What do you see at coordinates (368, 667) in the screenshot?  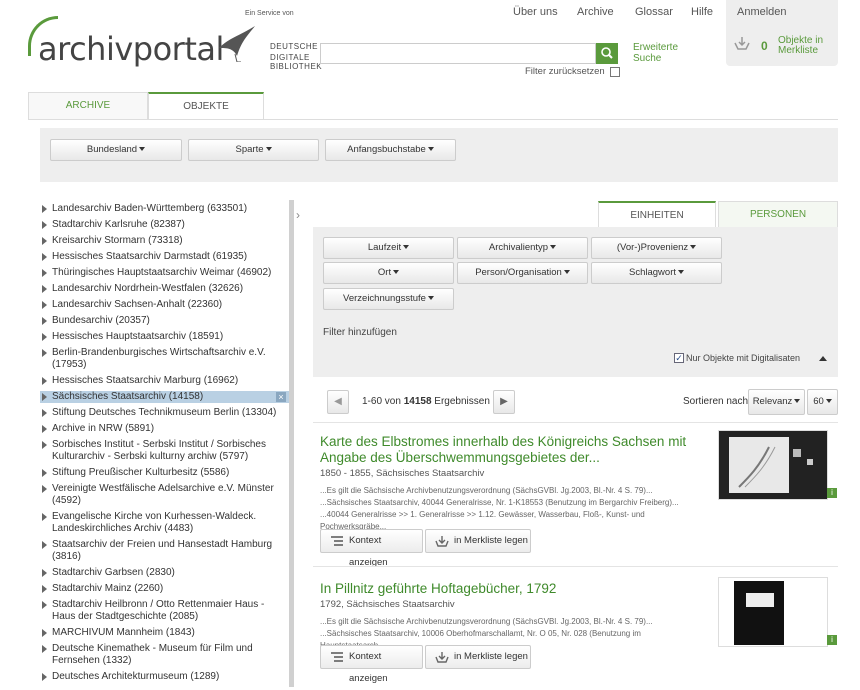 I see `context-label: Kontext anzeigen` at bounding box center [368, 667].